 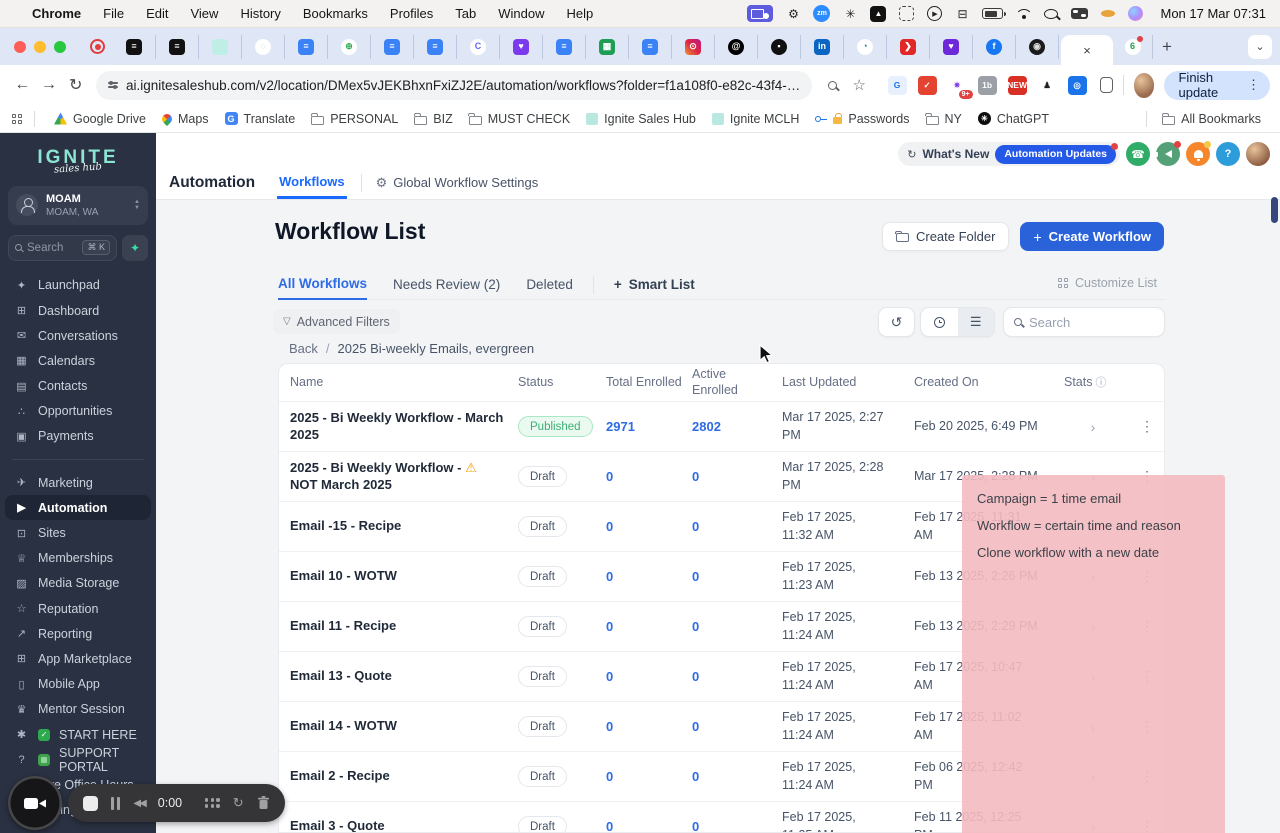 I want to click on update-menu-kebab-icon: ⋮, so click(x=1253, y=85).